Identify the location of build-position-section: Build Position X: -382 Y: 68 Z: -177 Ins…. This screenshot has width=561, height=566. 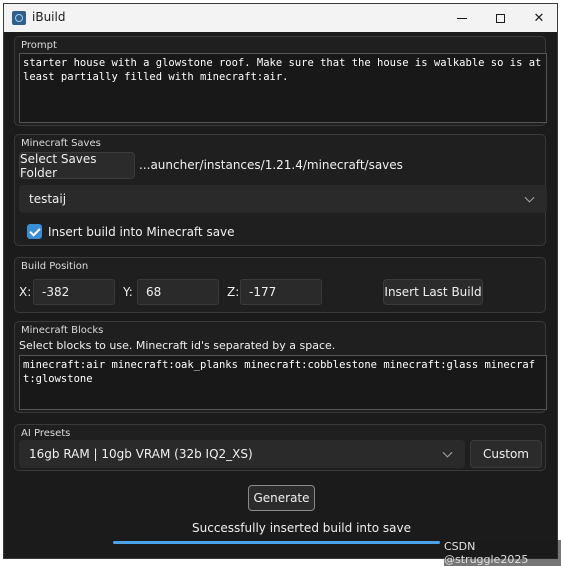
(280, 285).